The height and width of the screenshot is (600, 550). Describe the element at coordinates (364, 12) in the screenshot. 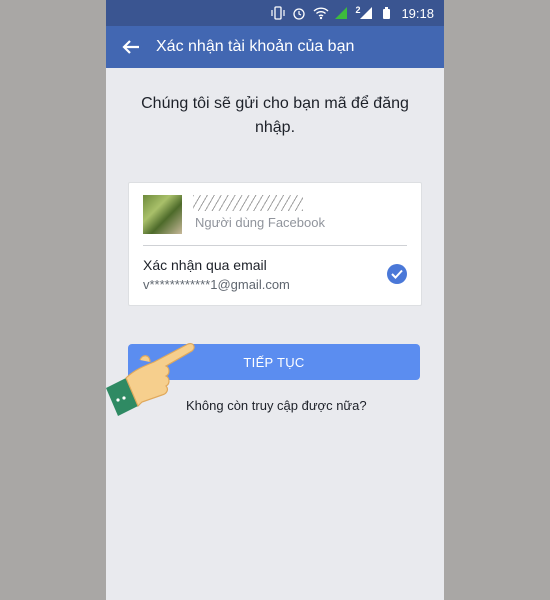

I see `sim2-signal-icon: 2` at that location.